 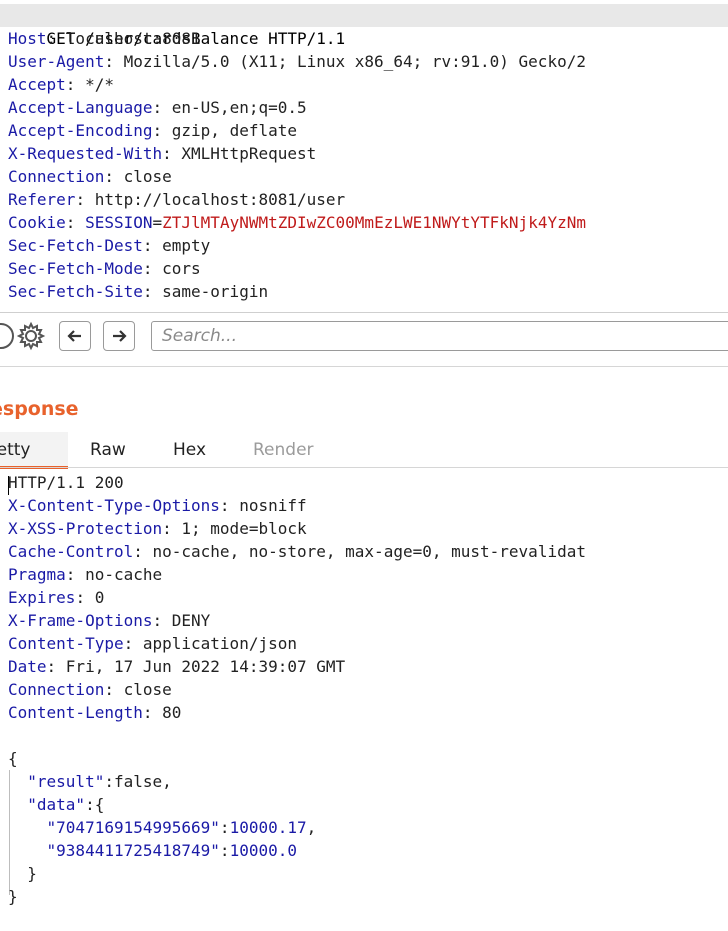 What do you see at coordinates (171, 850) in the screenshot?
I see `json-entry: "9384411725418749":10000.0` at bounding box center [171, 850].